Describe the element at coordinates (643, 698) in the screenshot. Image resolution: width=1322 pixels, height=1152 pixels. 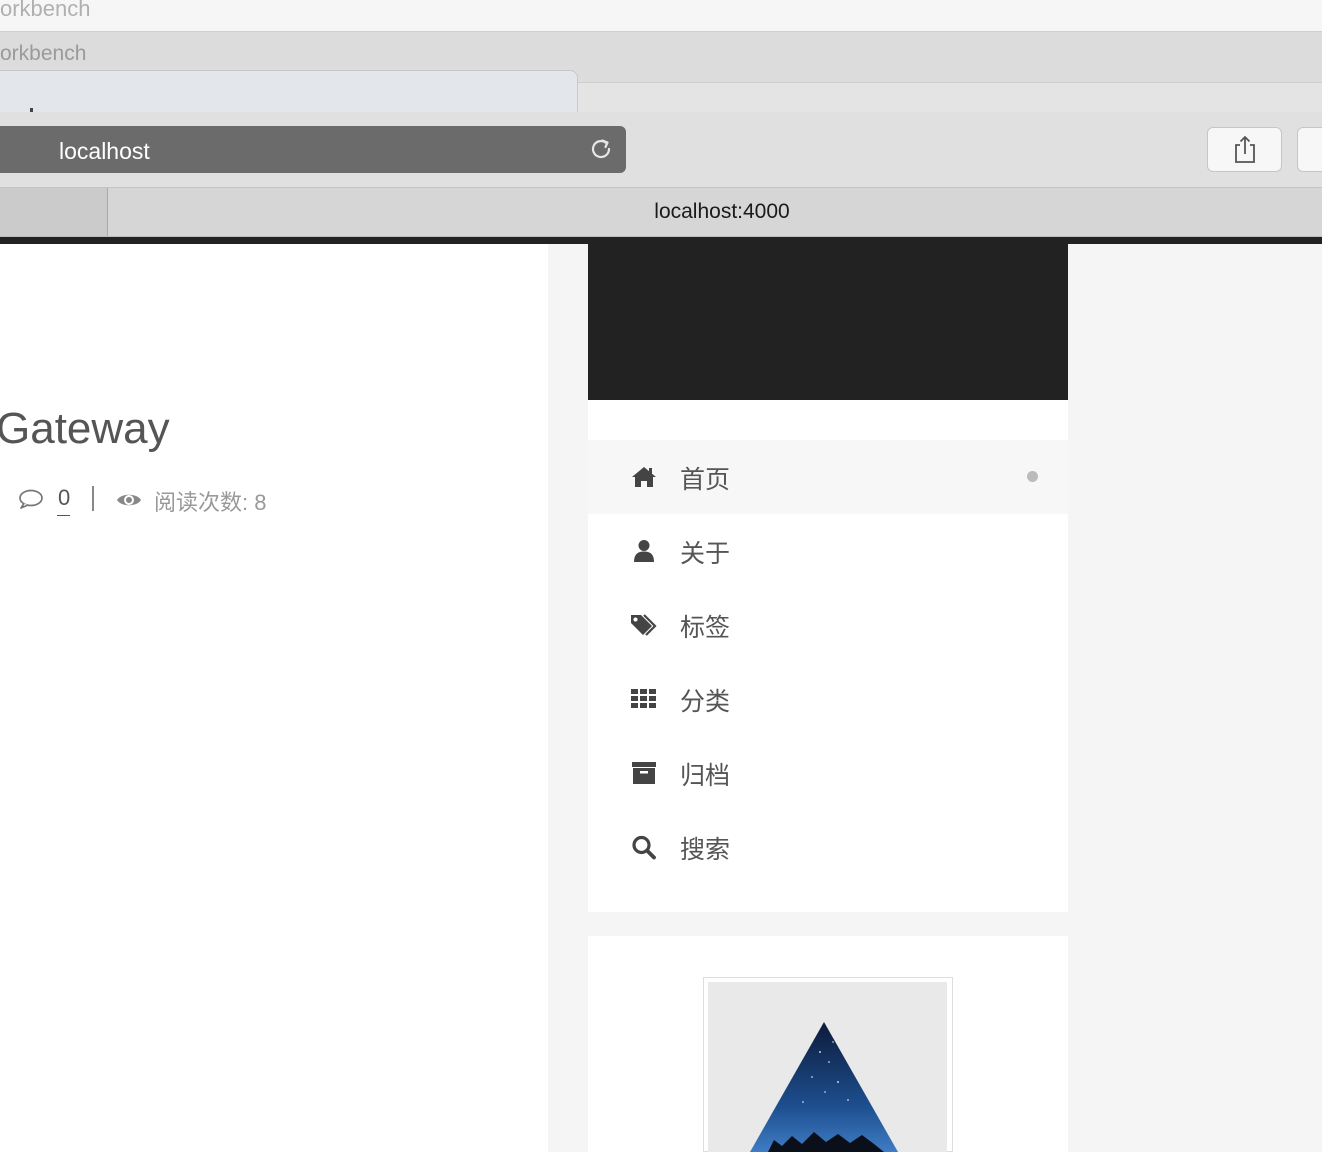
I see `th-icon` at that location.